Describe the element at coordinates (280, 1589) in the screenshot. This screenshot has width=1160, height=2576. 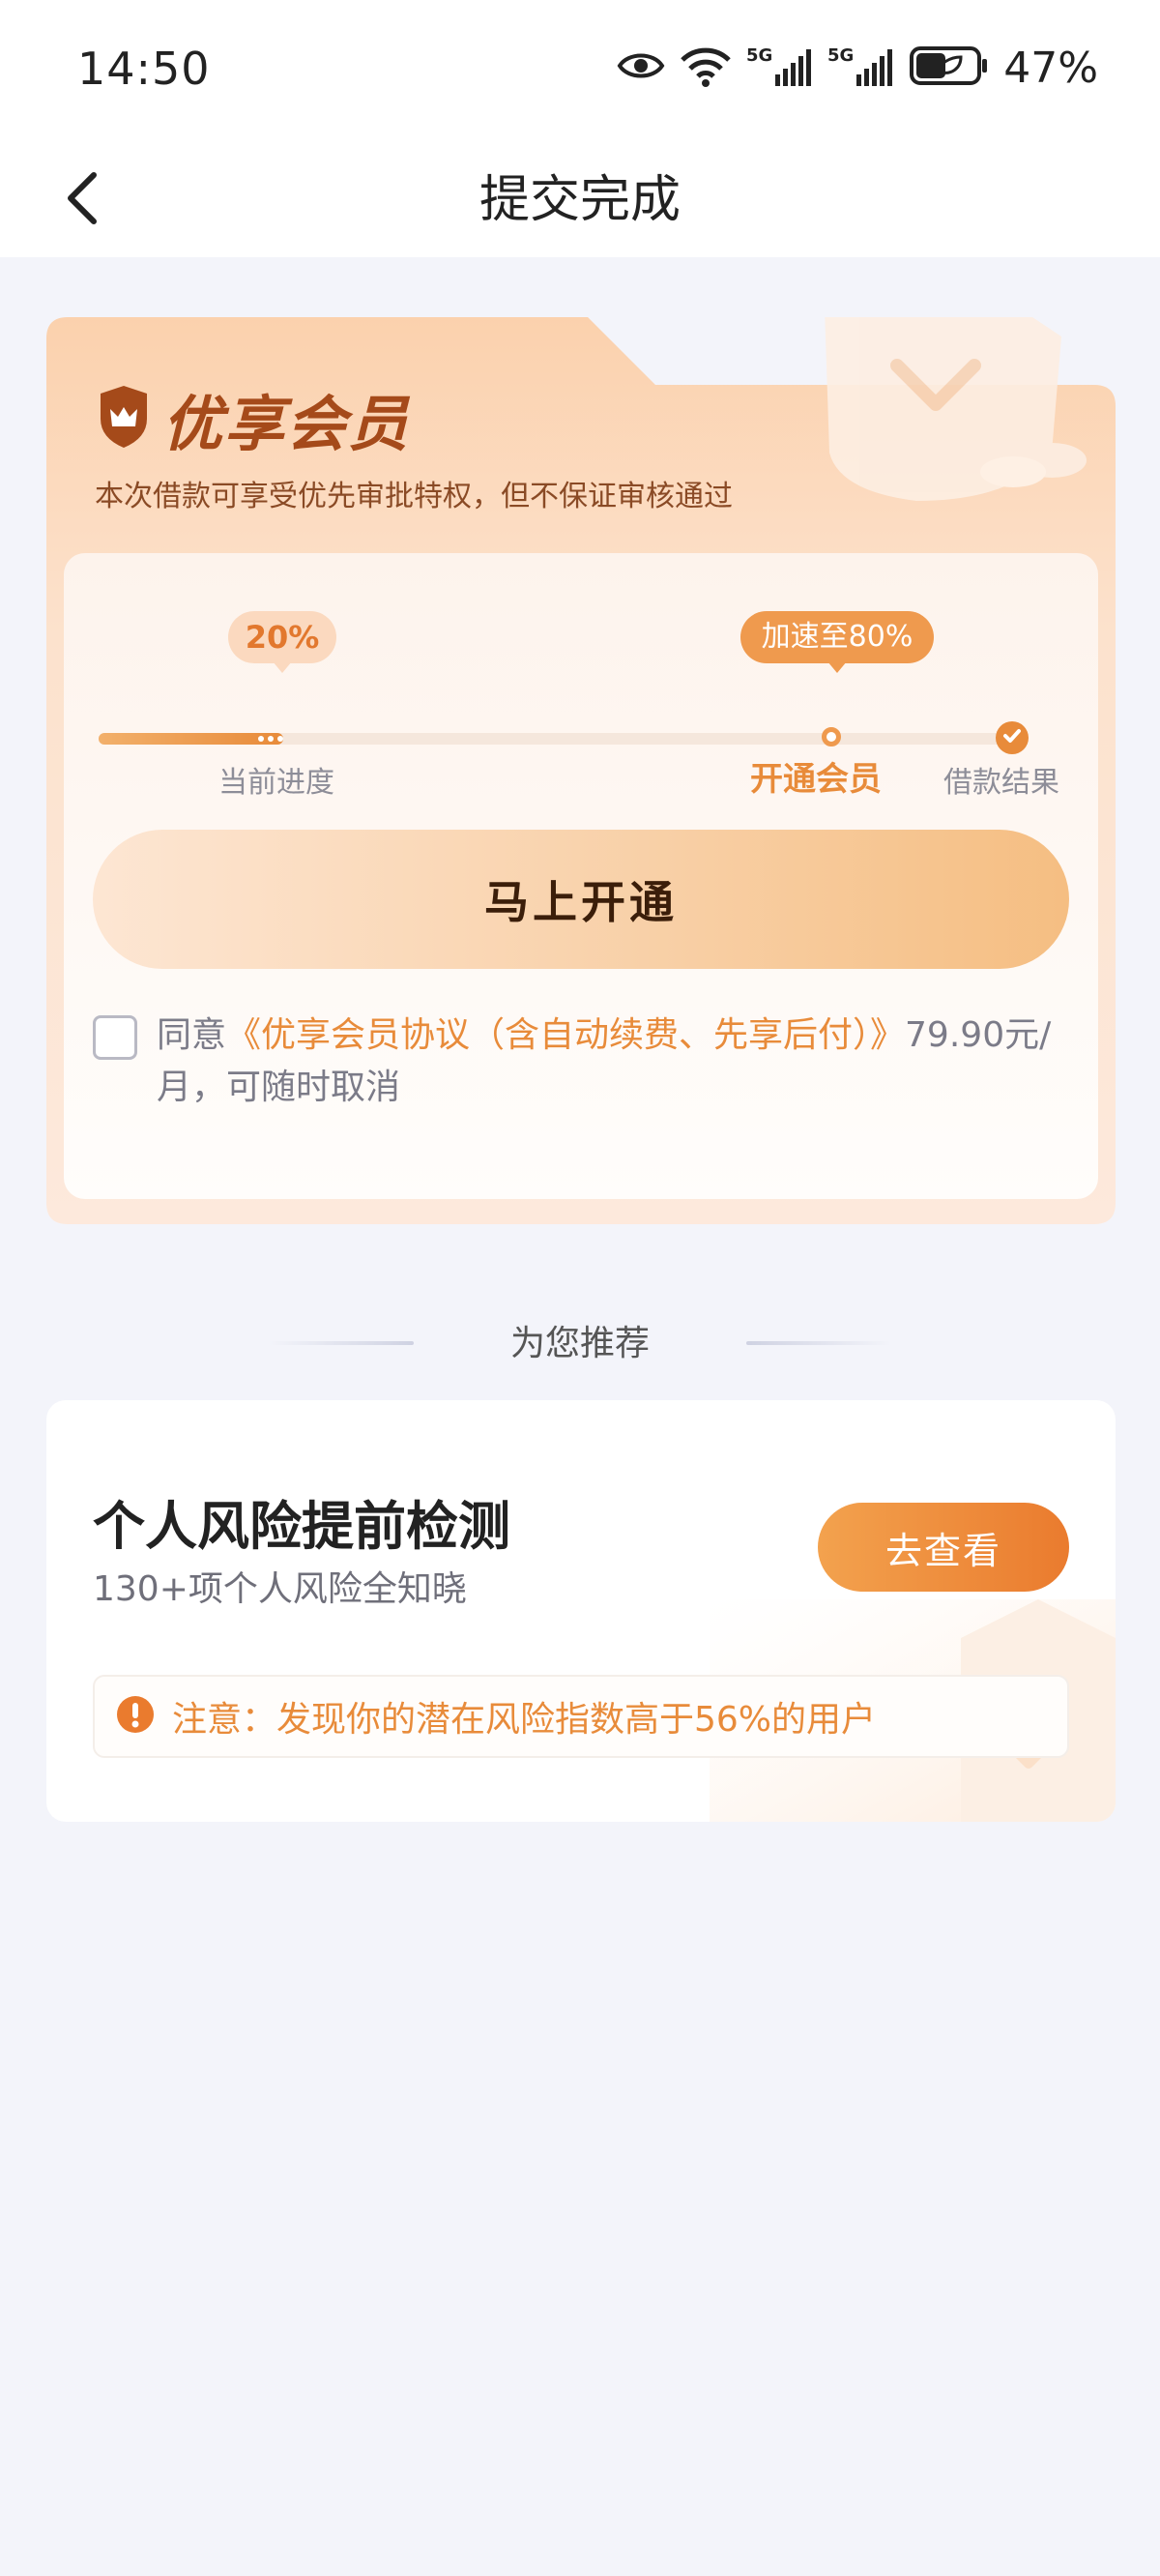
I see `risk-check-desc: 130+项个人风险全知晓` at that location.